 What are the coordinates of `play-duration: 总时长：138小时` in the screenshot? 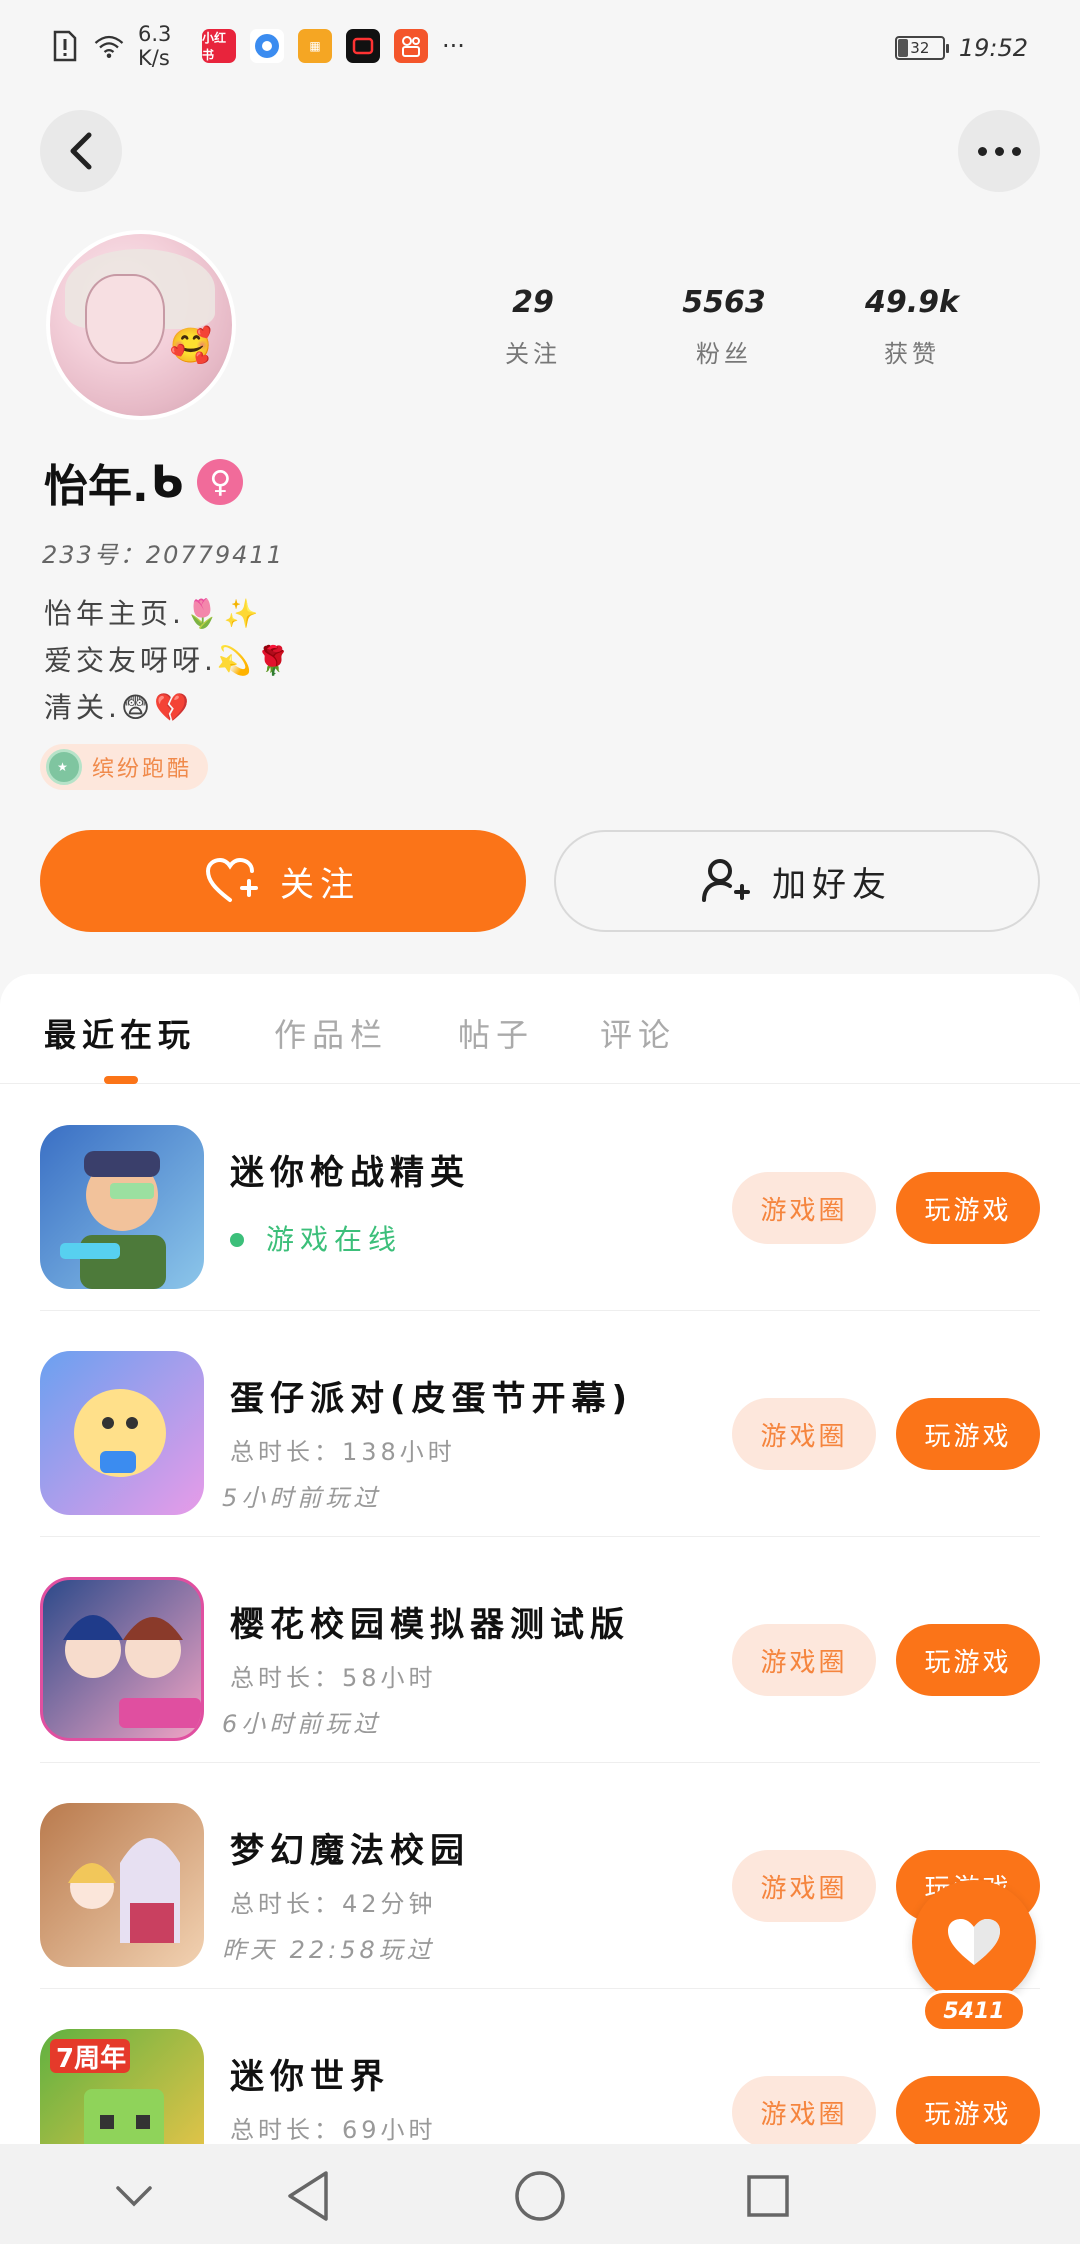 It's located at (343, 1452).